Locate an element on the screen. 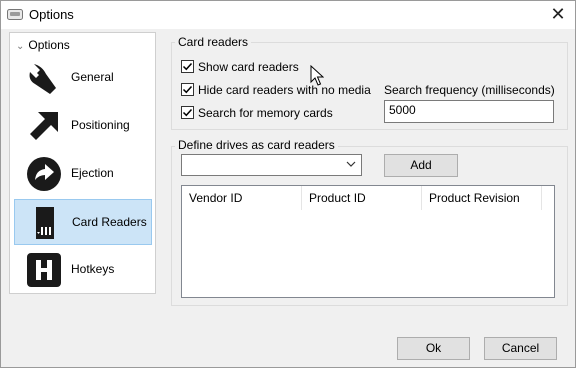 The image size is (576, 368). app-icon is located at coordinates (15, 14).